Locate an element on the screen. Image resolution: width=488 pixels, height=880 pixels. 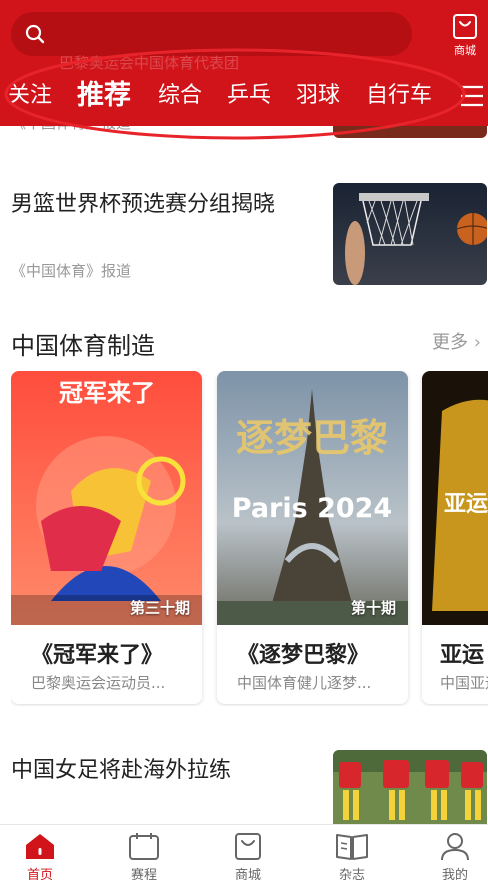
search-icon is located at coordinates (35, 34).